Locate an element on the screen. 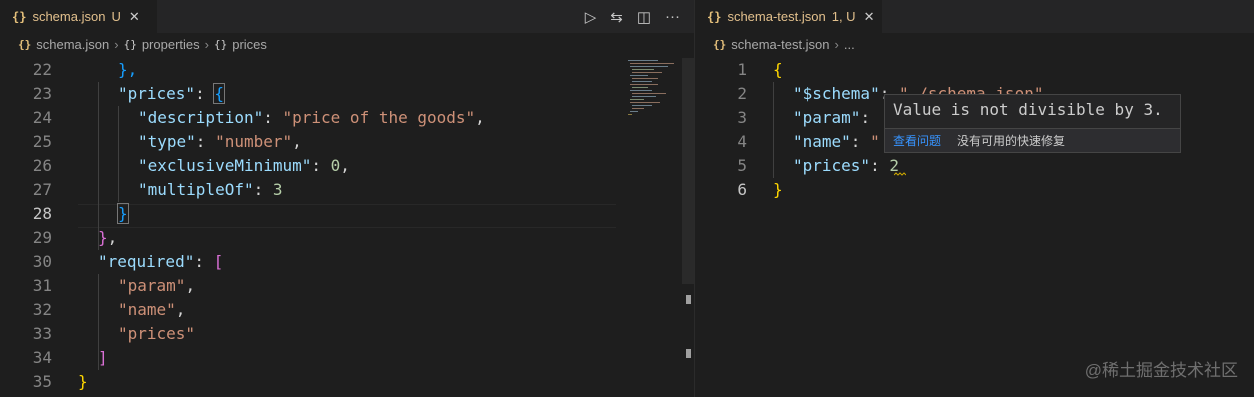 The width and height of the screenshot is (1254, 397). tab-label: schema-test.json is located at coordinates (776, 16).